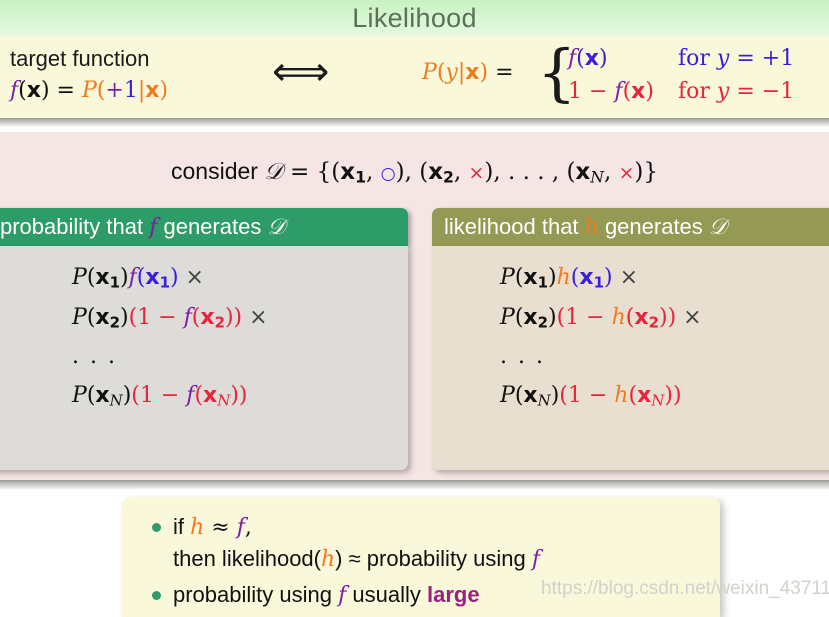  Describe the element at coordinates (357, 559) in the screenshot. I see `conclusion-1-line-2: then likelihood(h) ≈ probability using f` at that location.